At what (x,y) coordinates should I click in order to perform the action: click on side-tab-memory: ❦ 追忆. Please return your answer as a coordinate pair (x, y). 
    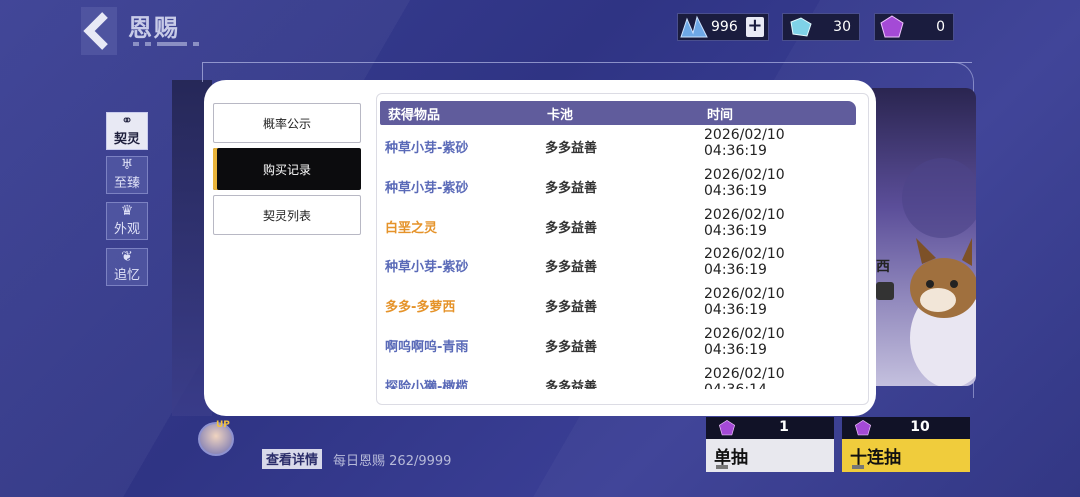
    Looking at the image, I should click on (127, 267).